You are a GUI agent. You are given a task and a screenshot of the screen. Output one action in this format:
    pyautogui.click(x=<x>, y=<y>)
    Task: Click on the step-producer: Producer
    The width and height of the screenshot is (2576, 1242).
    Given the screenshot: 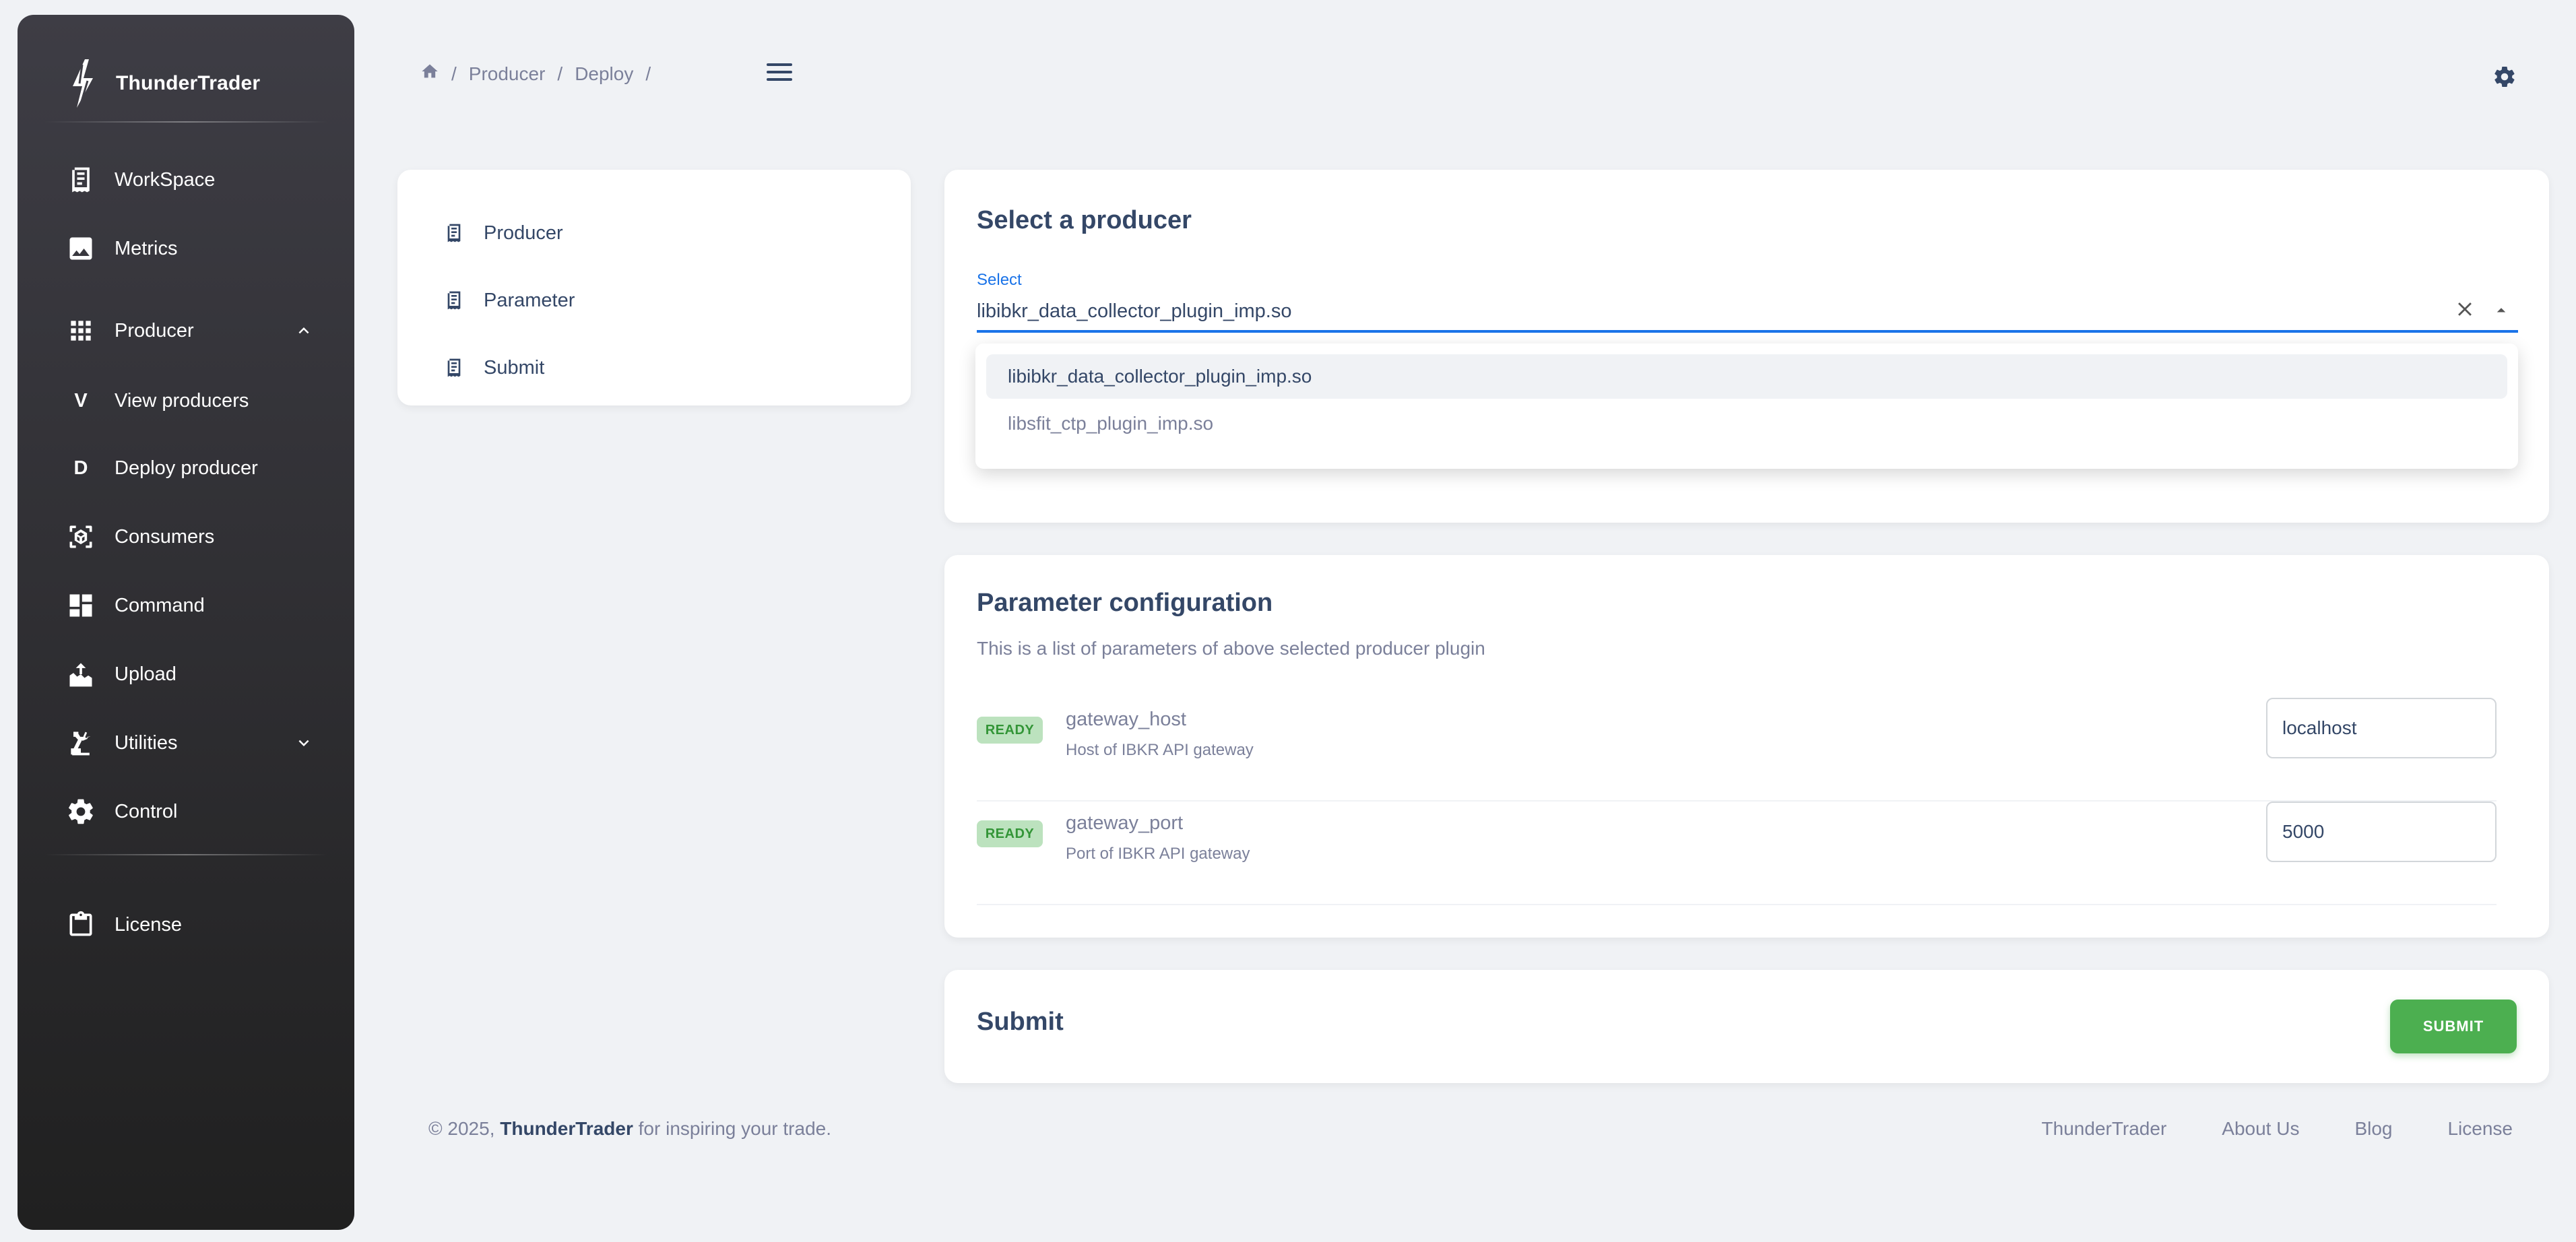 What is the action you would take?
    pyautogui.click(x=654, y=233)
    